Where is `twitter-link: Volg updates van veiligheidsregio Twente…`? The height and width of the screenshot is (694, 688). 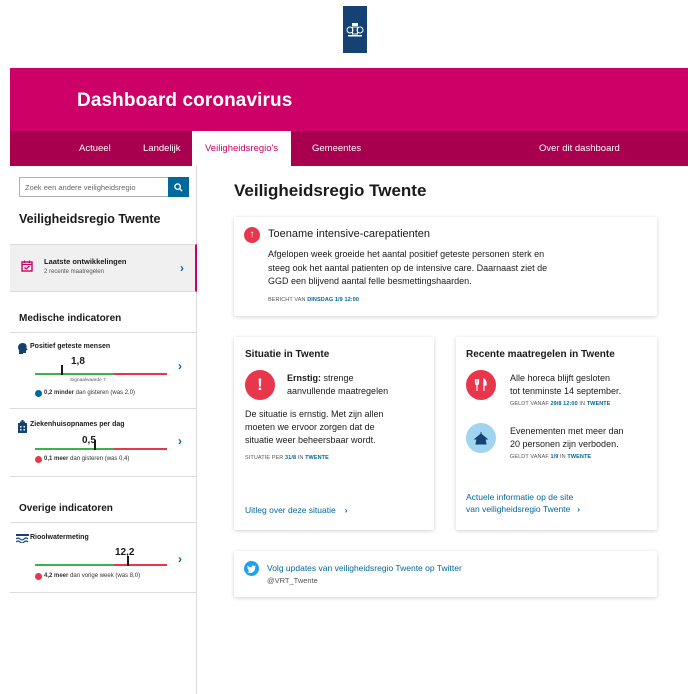 twitter-link: Volg updates van veiligheidsregio Twente… is located at coordinates (364, 568).